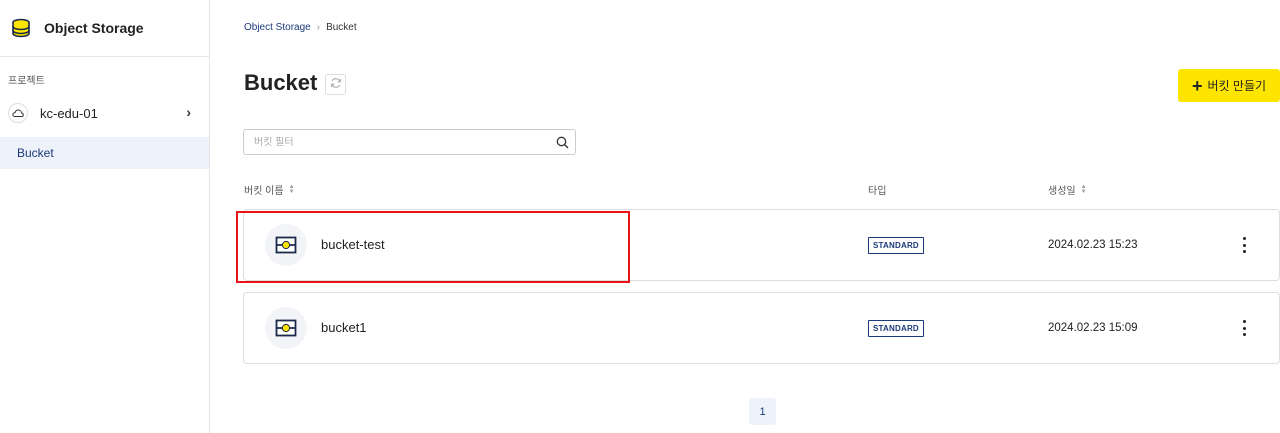 This screenshot has width=1280, height=433. I want to click on database-icon, so click(21, 28).